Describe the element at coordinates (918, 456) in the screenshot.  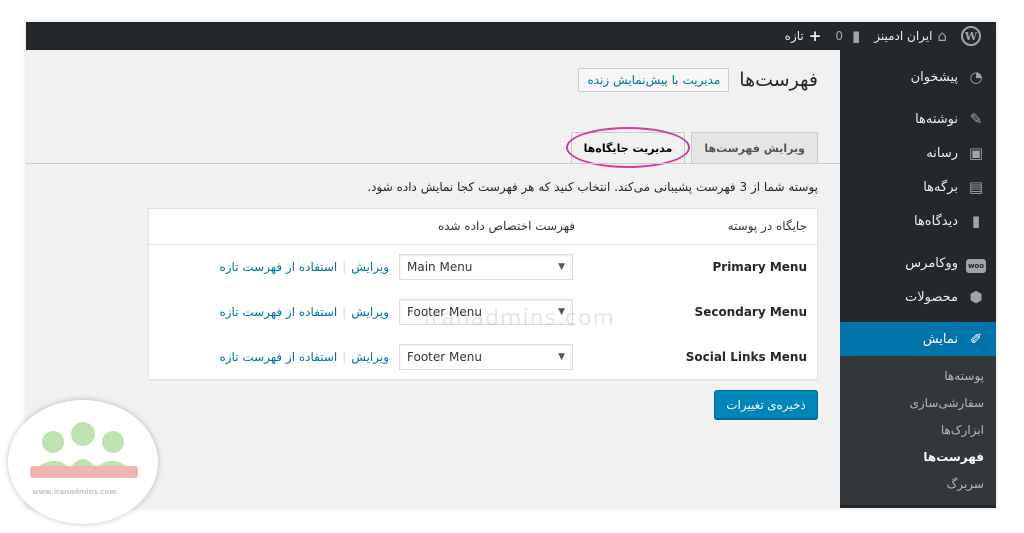
I see `submenu-item-menus: فهرست‌ها` at that location.